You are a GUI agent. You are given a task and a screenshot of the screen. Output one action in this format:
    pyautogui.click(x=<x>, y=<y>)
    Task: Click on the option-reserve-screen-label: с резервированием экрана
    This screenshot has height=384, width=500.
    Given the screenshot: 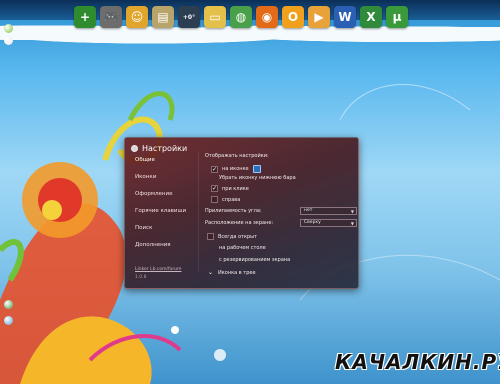 What is the action you would take?
    pyautogui.click(x=255, y=260)
    